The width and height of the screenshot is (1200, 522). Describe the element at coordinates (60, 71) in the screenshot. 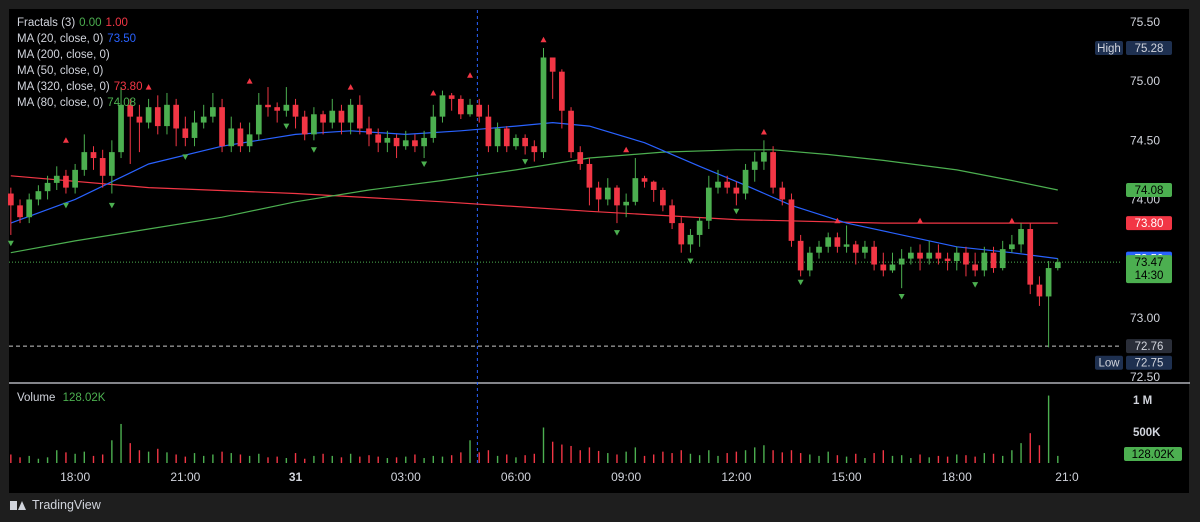

I see `legend-ma50-label: MA (50, close, 0)` at that location.